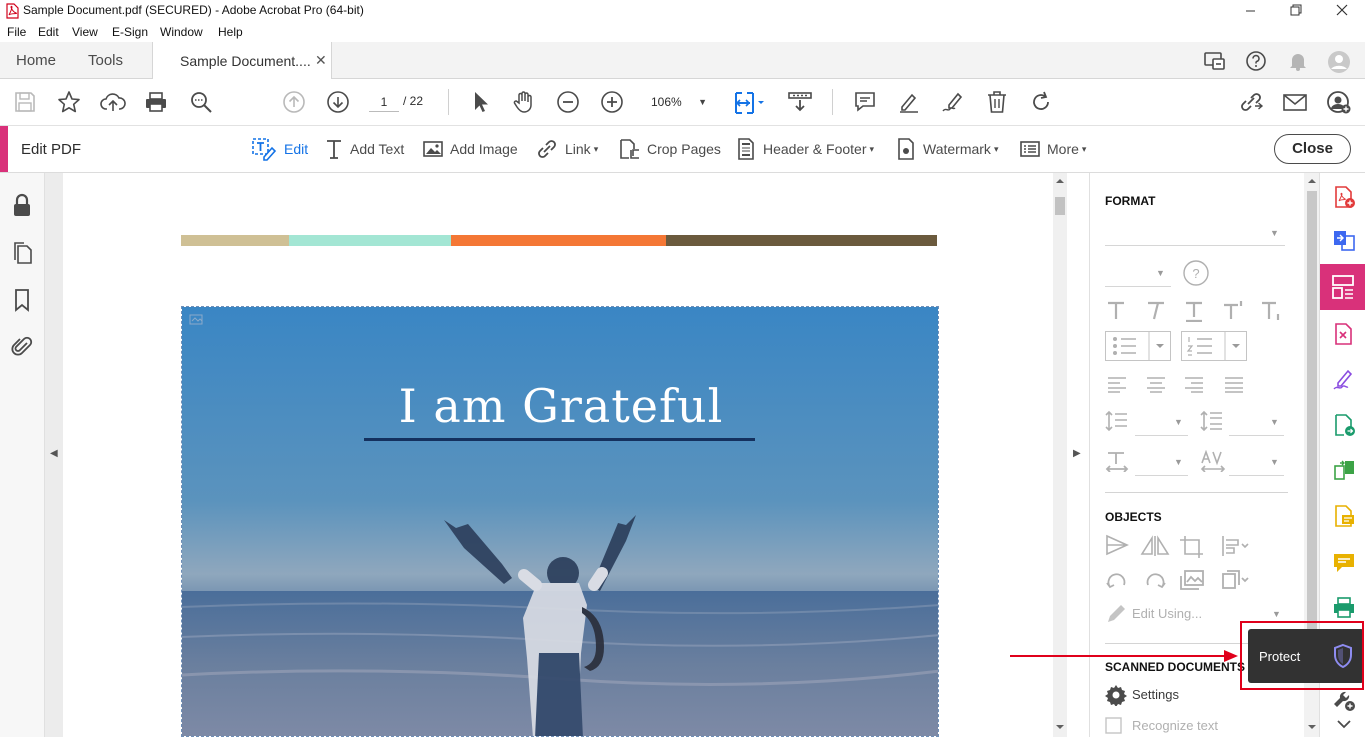 This screenshot has height=737, width=1365. Describe the element at coordinates (230, 32) in the screenshot. I see `menu-help: Help` at that location.